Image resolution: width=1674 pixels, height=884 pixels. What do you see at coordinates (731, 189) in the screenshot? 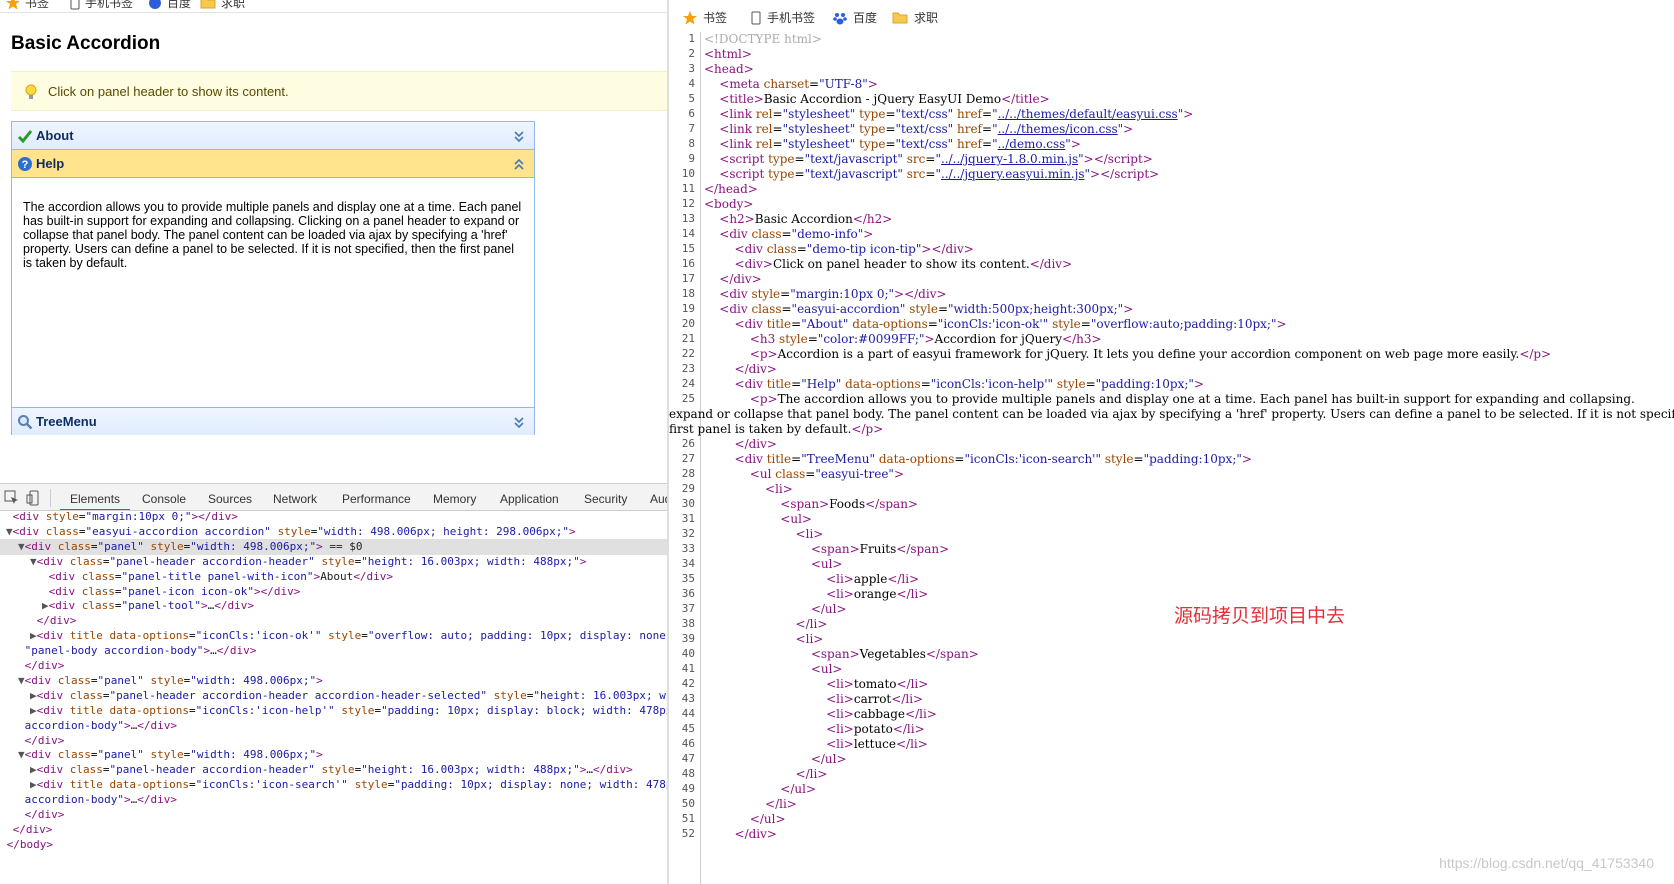
I see `code-line: </head>` at bounding box center [731, 189].